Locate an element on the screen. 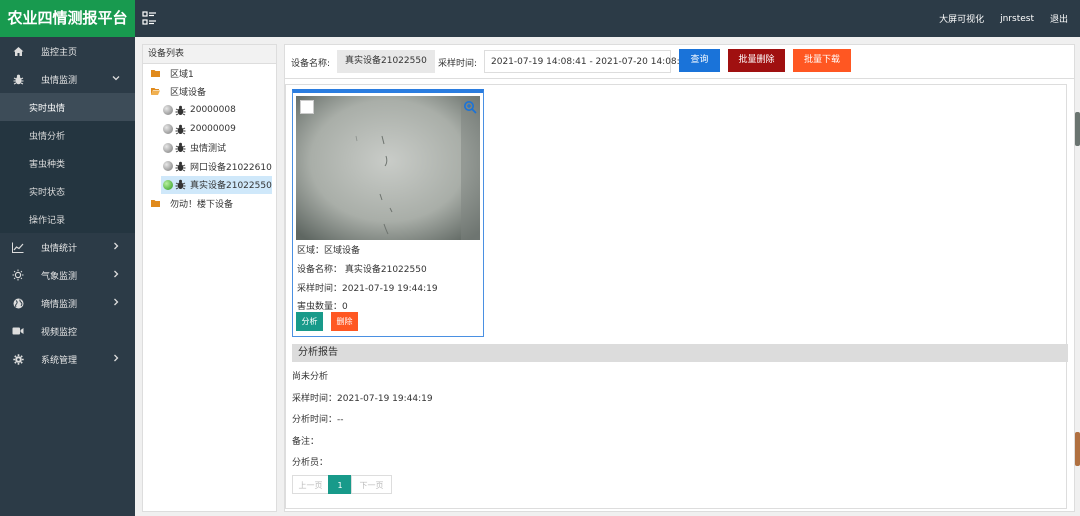 Image resolution: width=1080 pixels, height=516 pixels. pagination: 上一页 1 下一页 is located at coordinates (342, 484).